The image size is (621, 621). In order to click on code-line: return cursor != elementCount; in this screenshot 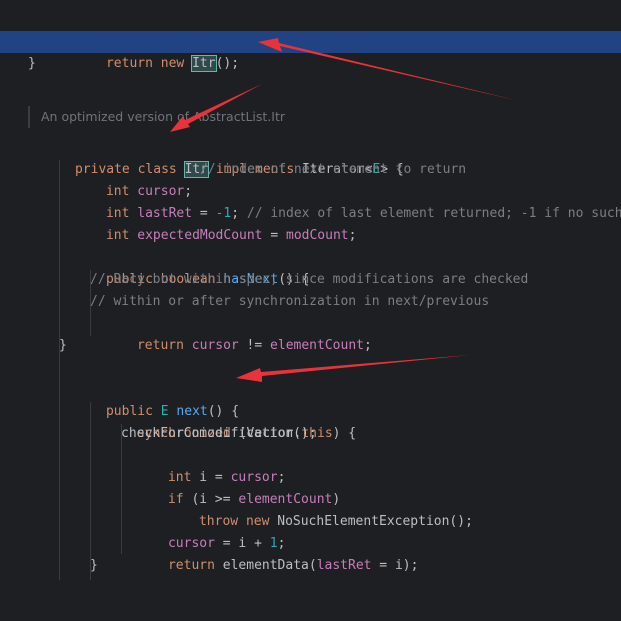, I will do `click(310, 333)`.